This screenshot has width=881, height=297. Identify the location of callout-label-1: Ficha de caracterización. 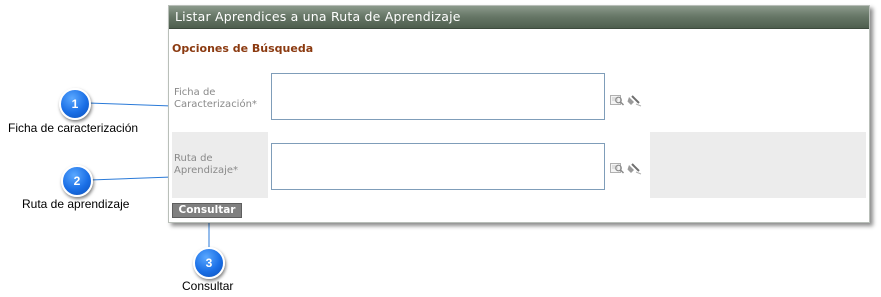
(73, 128).